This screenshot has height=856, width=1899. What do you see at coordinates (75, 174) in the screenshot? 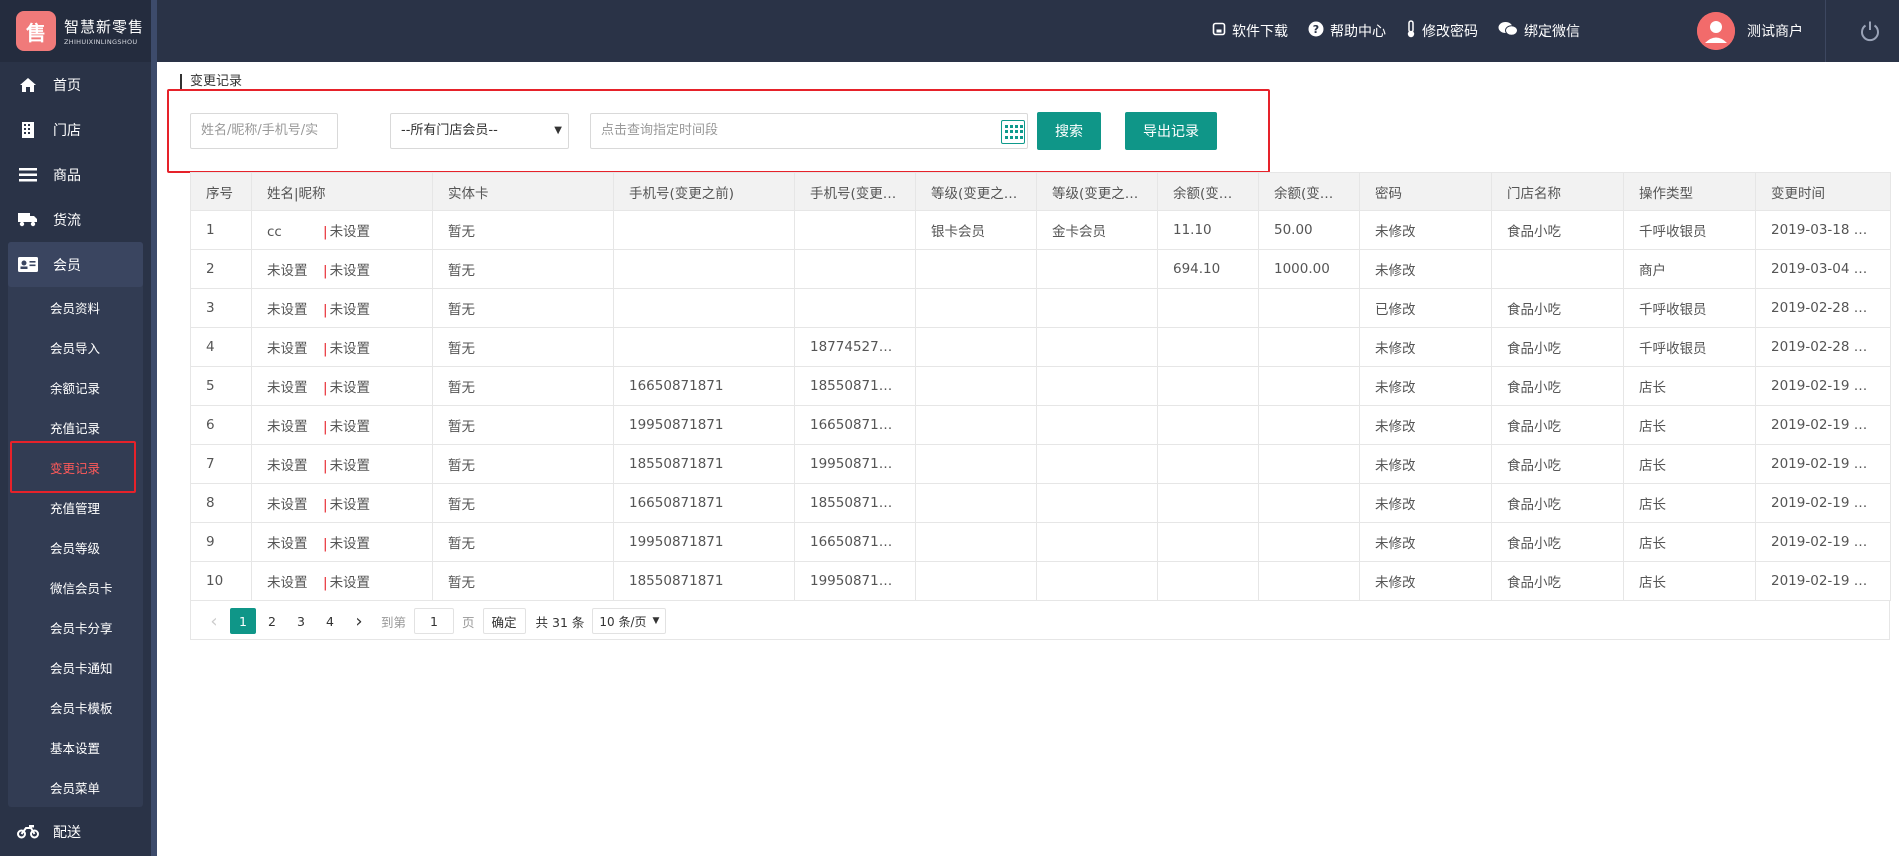
I see `sidebar-item-goods: 商品` at bounding box center [75, 174].